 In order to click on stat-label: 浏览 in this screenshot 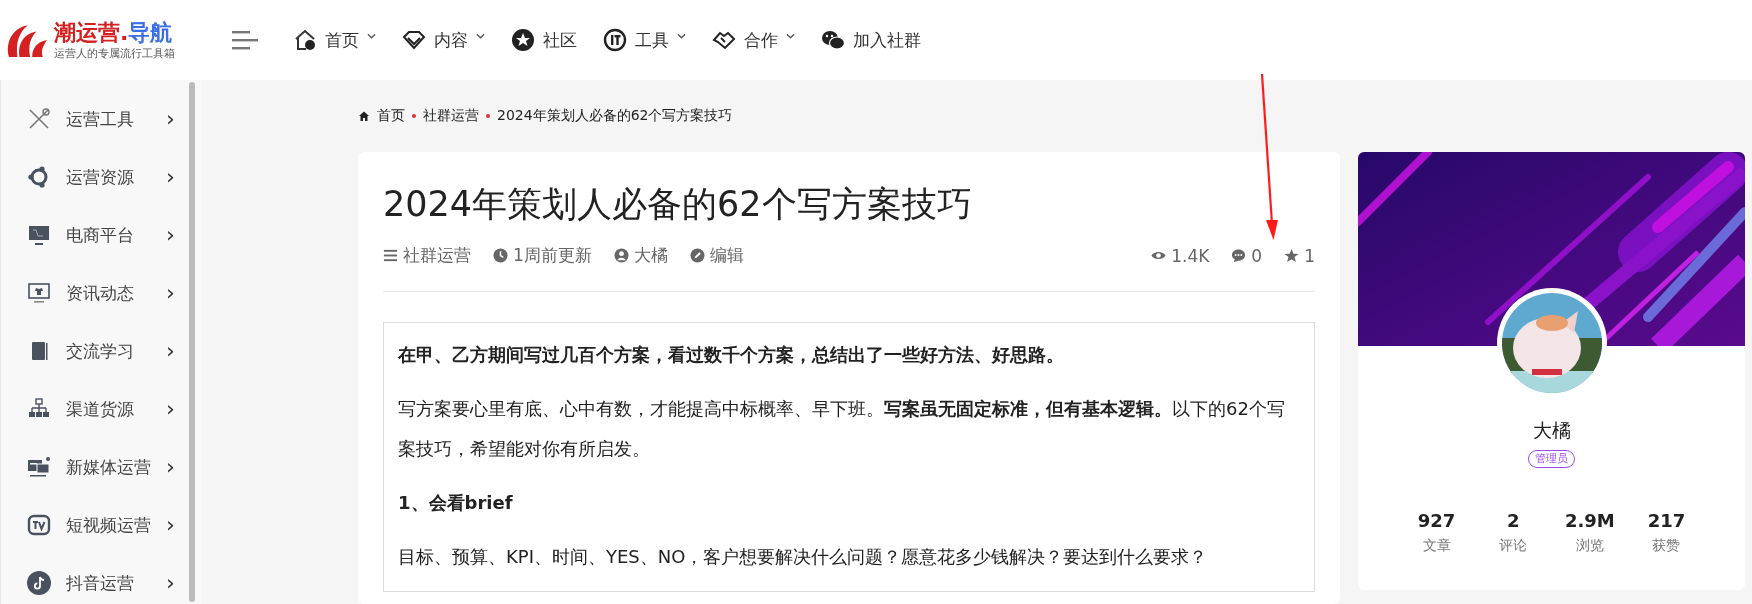, I will do `click(1589, 546)`.